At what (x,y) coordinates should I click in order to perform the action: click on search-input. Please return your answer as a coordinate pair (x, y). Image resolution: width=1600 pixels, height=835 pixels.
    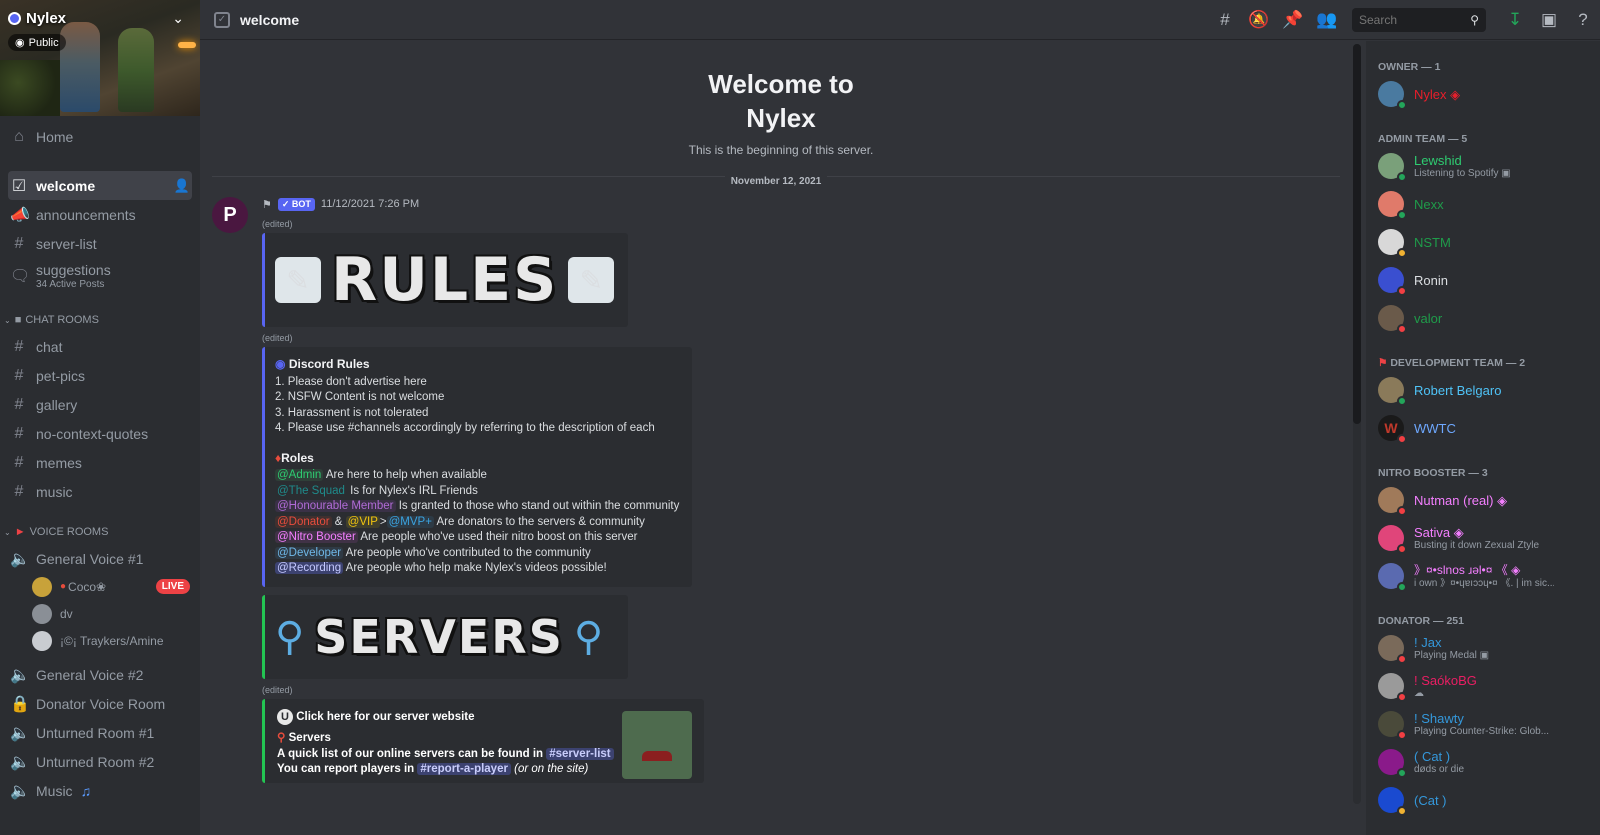
    Looking at the image, I should click on (1404, 20).